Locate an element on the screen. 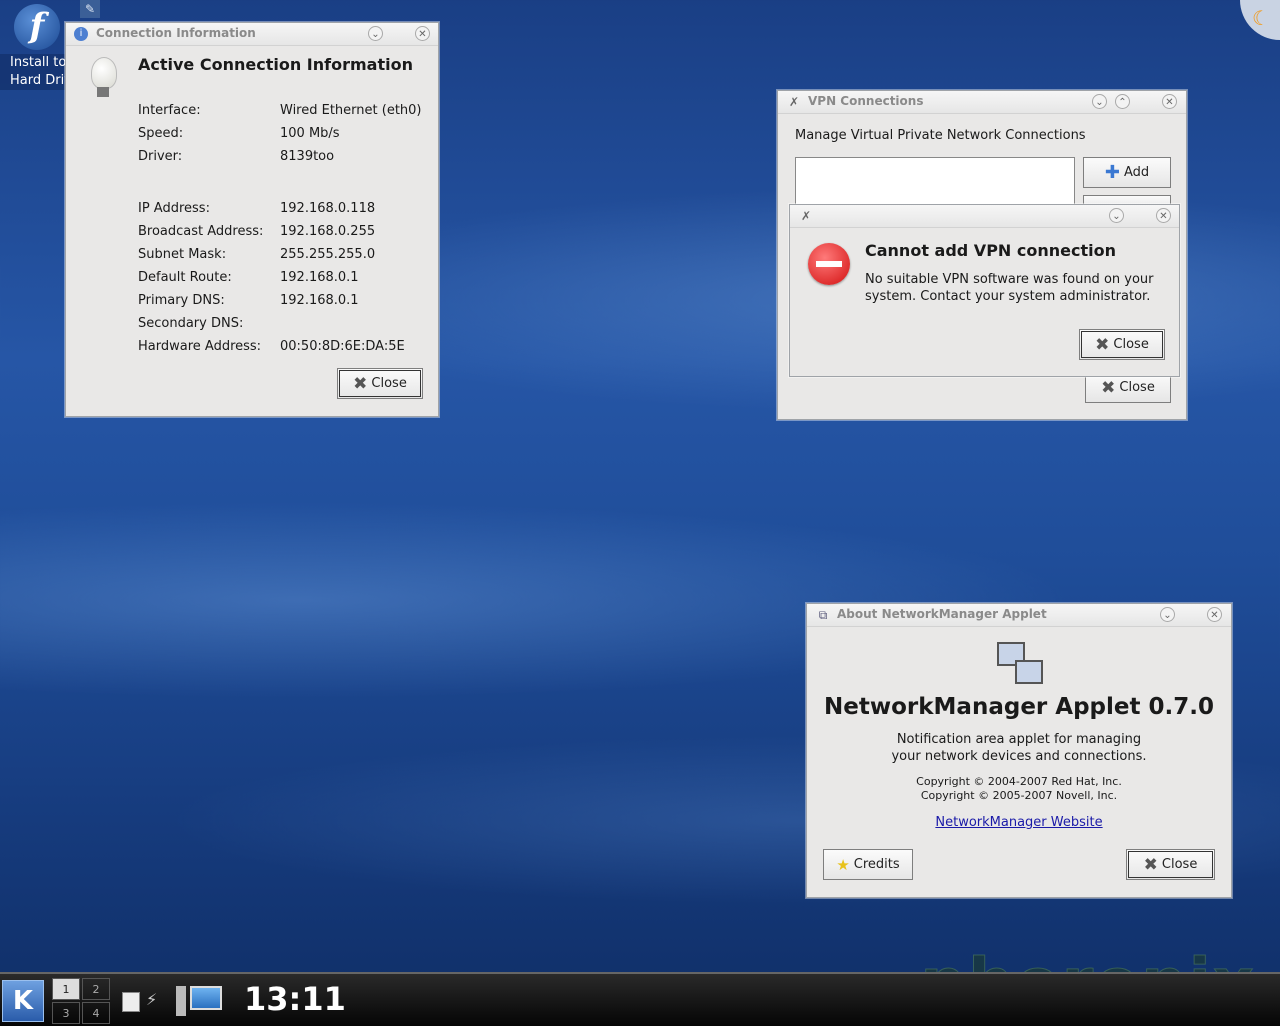  app-name: NetworkManager Applet 0.7.0 is located at coordinates (1019, 707).